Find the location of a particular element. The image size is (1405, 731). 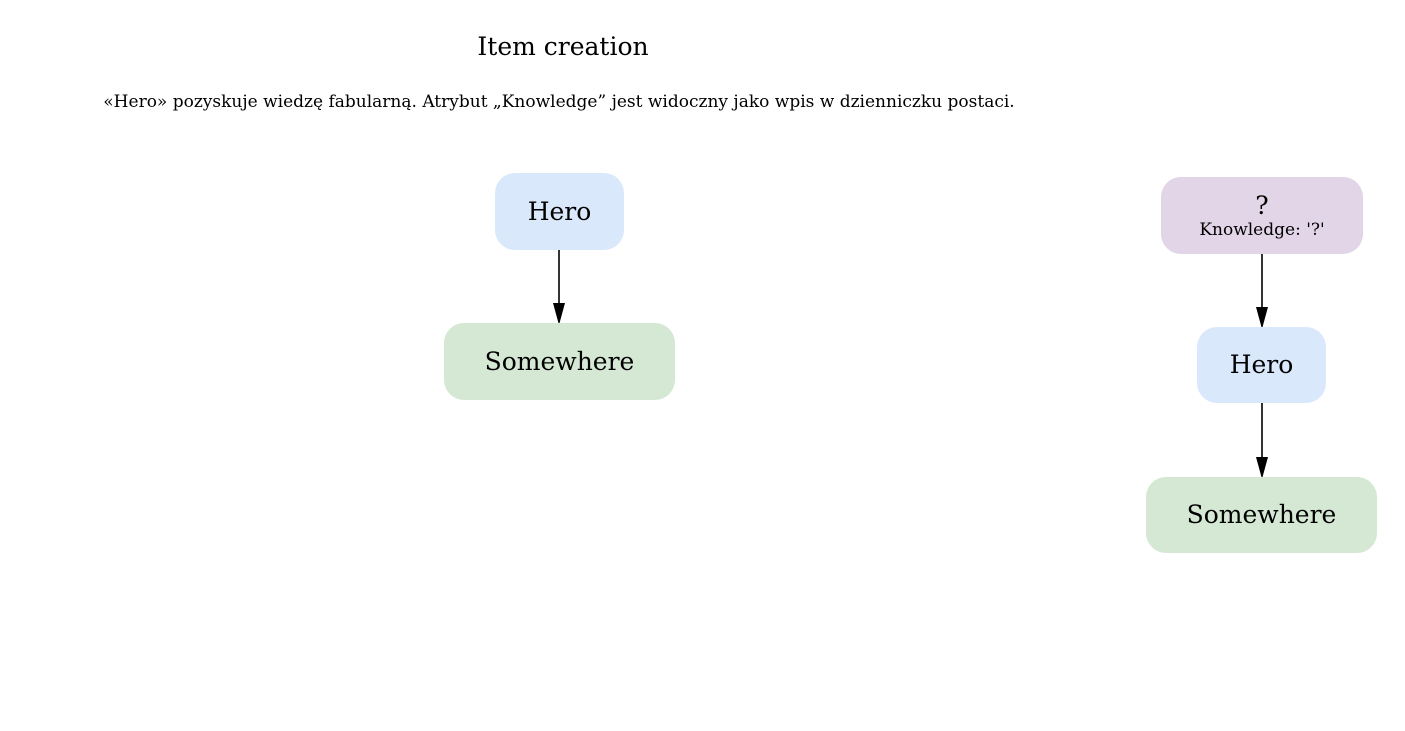

left-hero-node: Hero is located at coordinates (559, 211).